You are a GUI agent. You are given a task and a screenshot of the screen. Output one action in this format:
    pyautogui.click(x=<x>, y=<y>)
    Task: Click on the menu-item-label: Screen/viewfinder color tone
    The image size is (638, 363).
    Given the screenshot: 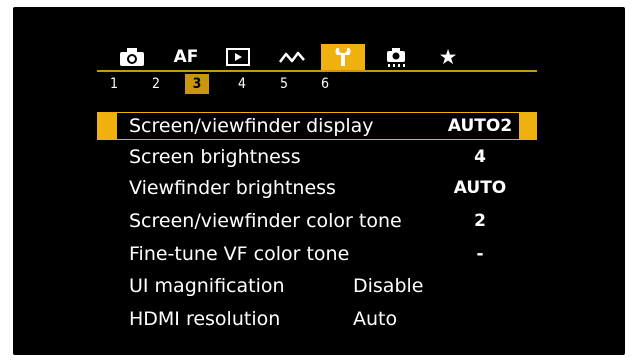 What is the action you would take?
    pyautogui.click(x=265, y=221)
    